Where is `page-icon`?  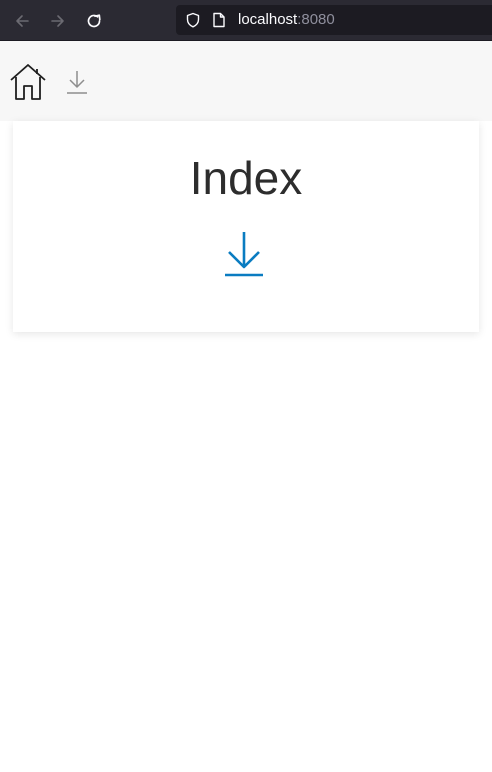 page-icon is located at coordinates (219, 20).